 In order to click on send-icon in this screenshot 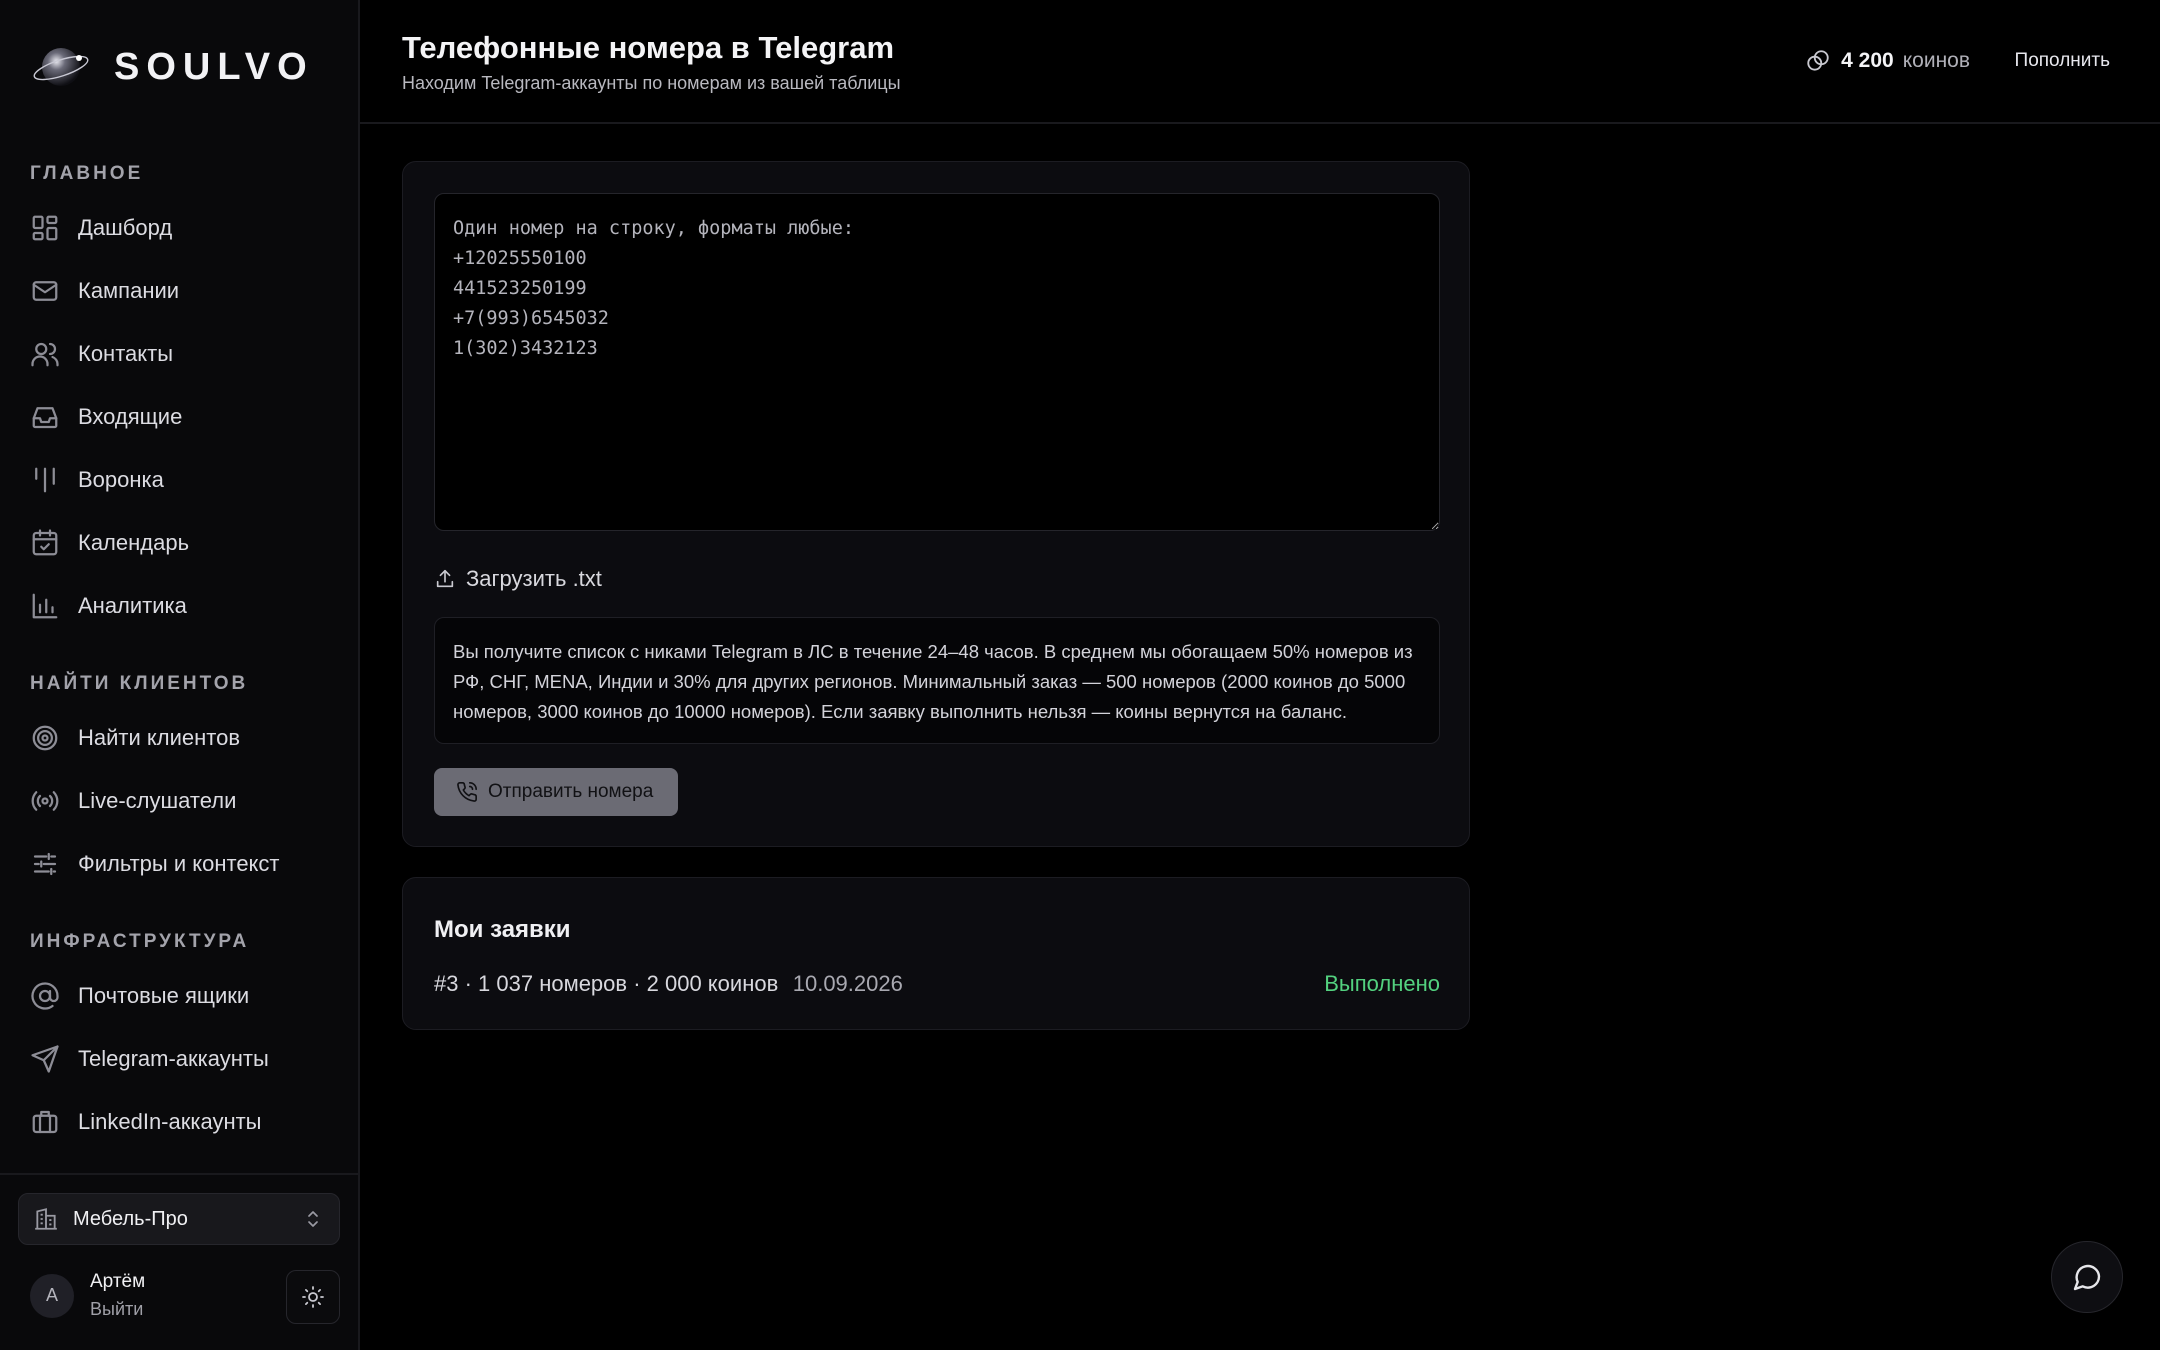, I will do `click(45, 1059)`.